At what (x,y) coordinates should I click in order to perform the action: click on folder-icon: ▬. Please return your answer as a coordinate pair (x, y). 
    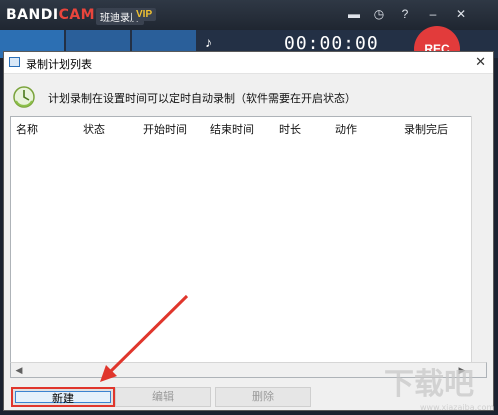
    Looking at the image, I should click on (354, 14).